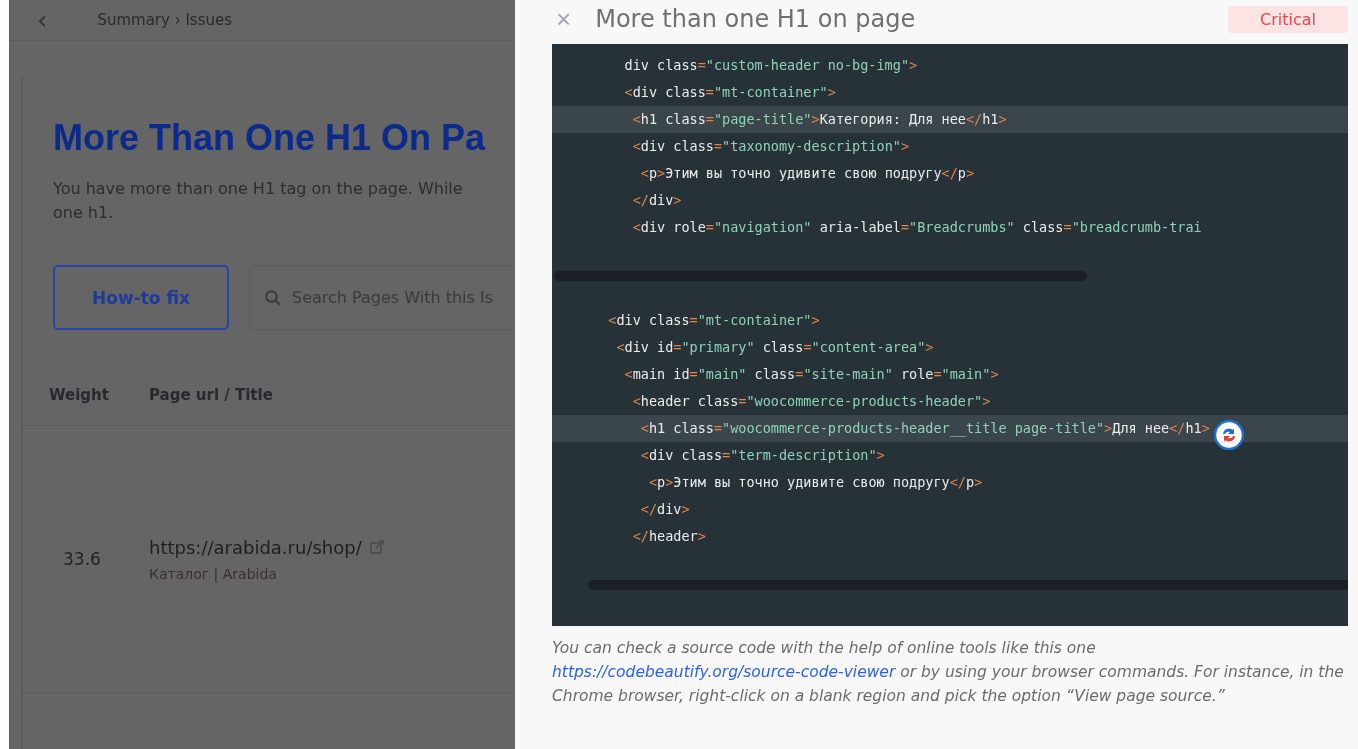 The width and height of the screenshot is (1358, 749). I want to click on source-viewer-link: https://codebeautify.org/source-code-viewer, so click(724, 672).